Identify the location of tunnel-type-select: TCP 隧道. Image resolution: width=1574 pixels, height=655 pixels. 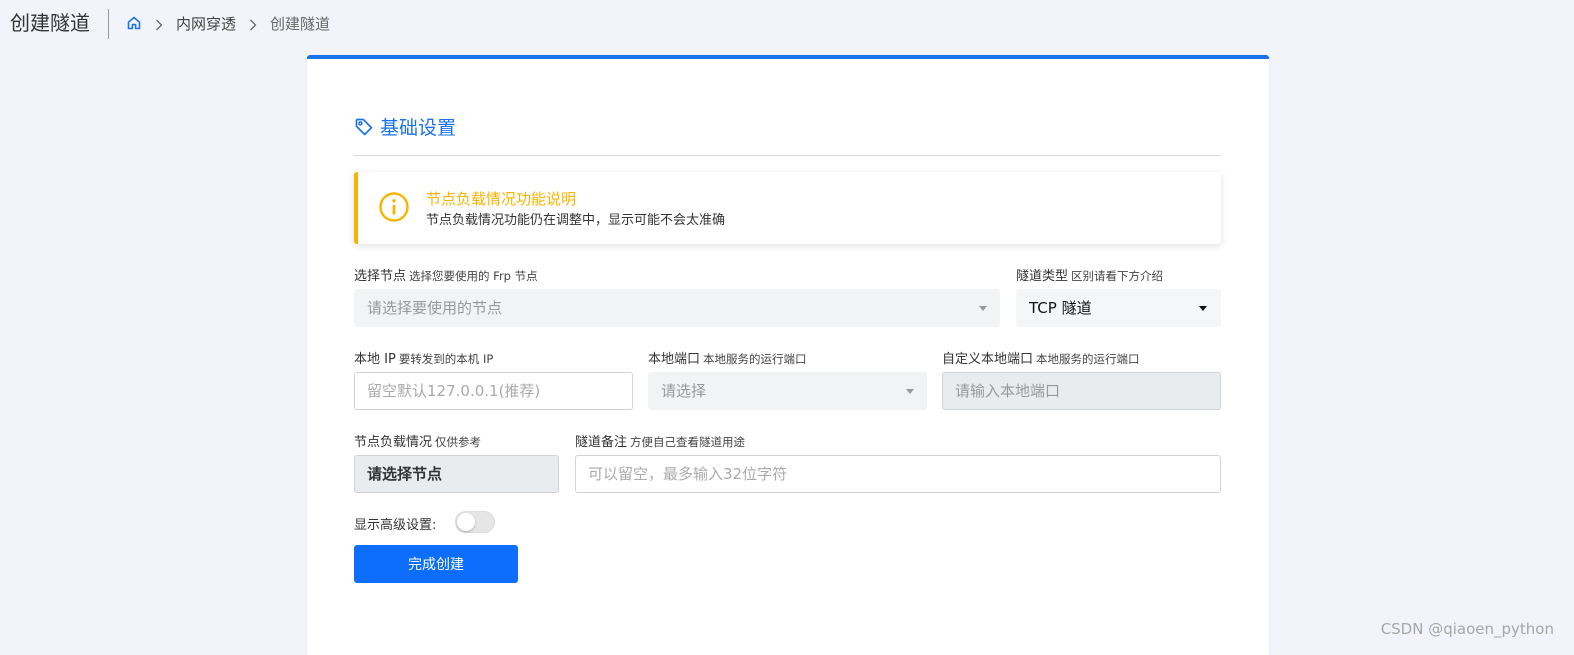
(1118, 308).